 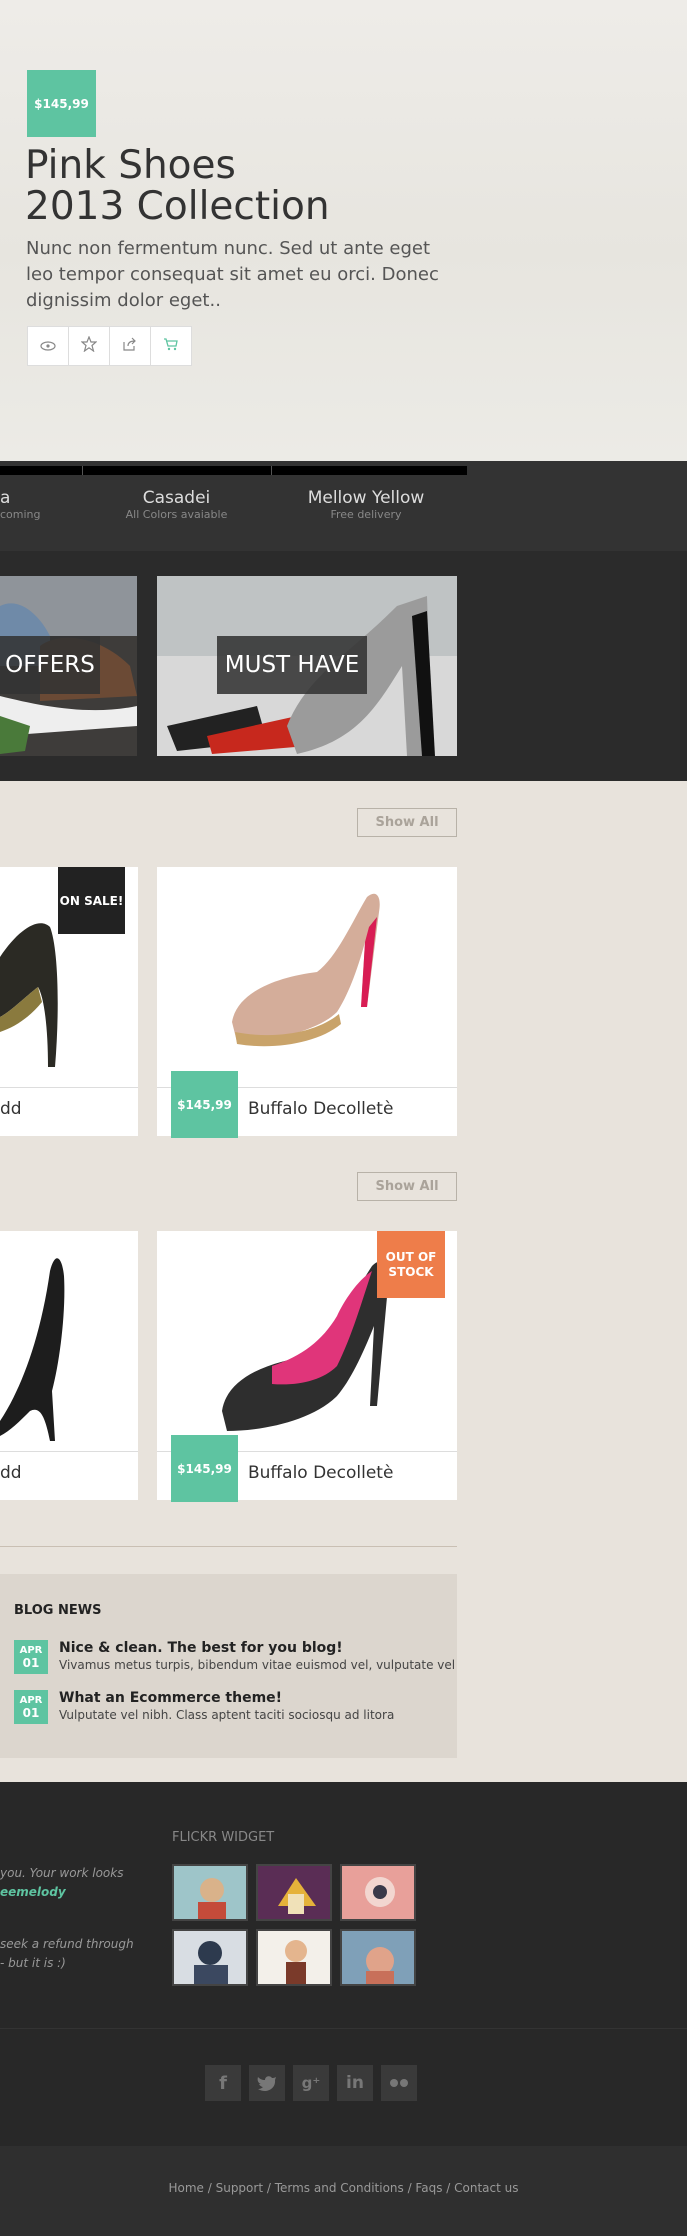 I want to click on hero-title-line1: Pink Shoes, so click(x=130, y=165).